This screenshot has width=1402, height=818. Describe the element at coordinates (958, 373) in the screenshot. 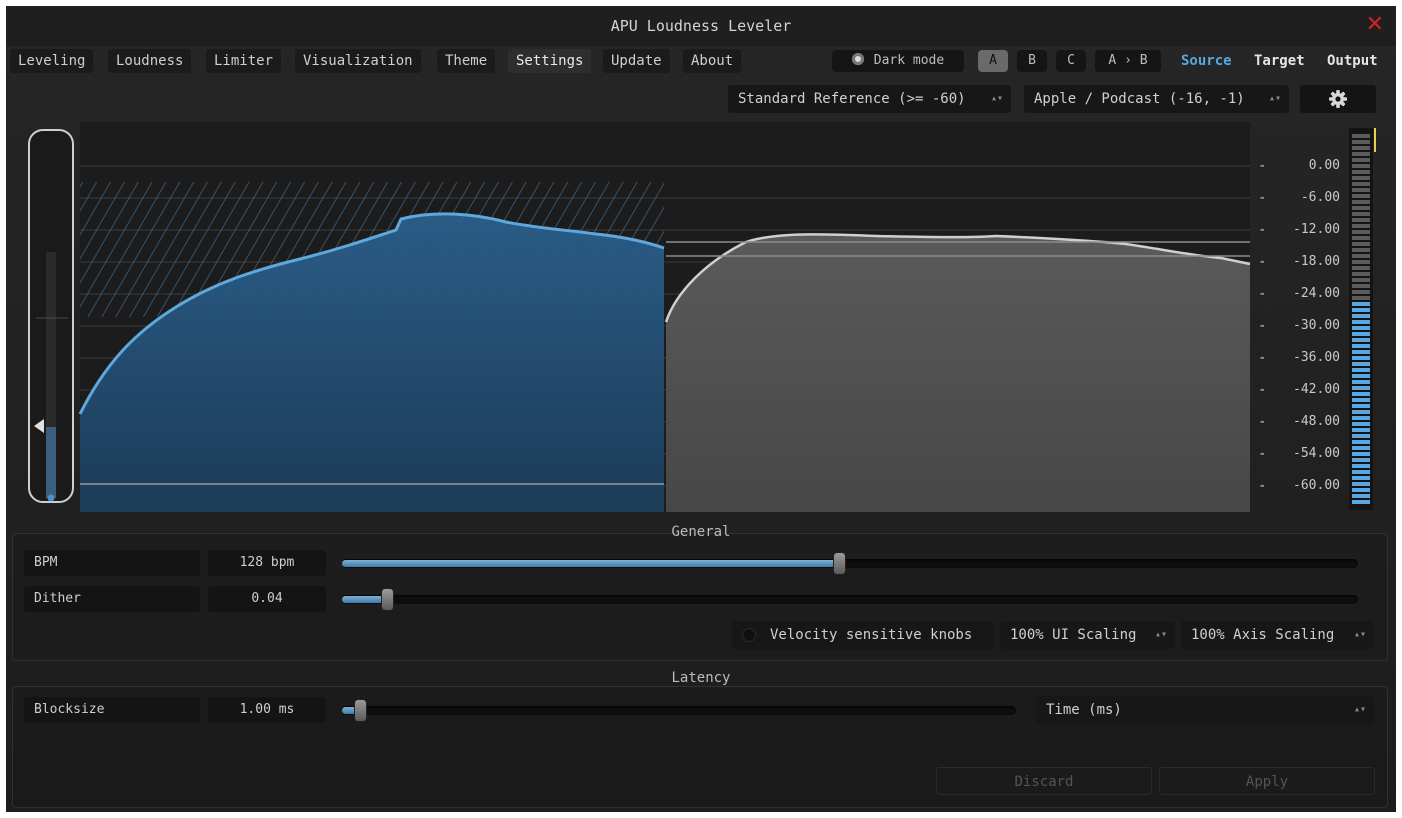

I see `target-loudness-area` at that location.